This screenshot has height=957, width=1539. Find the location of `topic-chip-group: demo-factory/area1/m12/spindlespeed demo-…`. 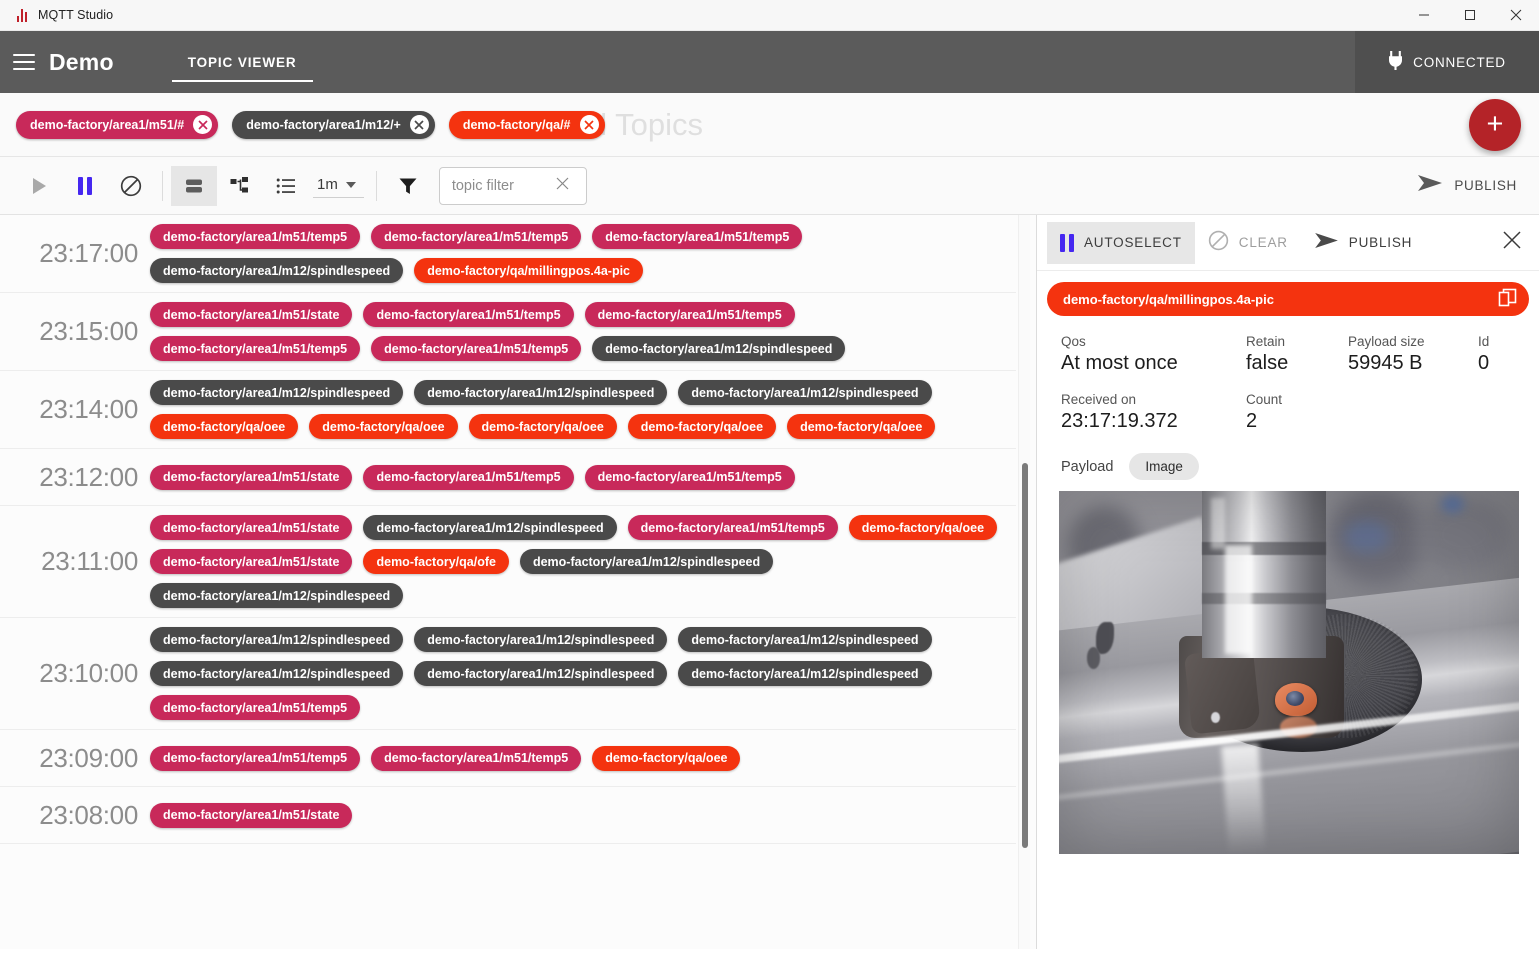

topic-chip-group: demo-factory/area1/m12/spindlespeed demo-… is located at coordinates (583, 673).